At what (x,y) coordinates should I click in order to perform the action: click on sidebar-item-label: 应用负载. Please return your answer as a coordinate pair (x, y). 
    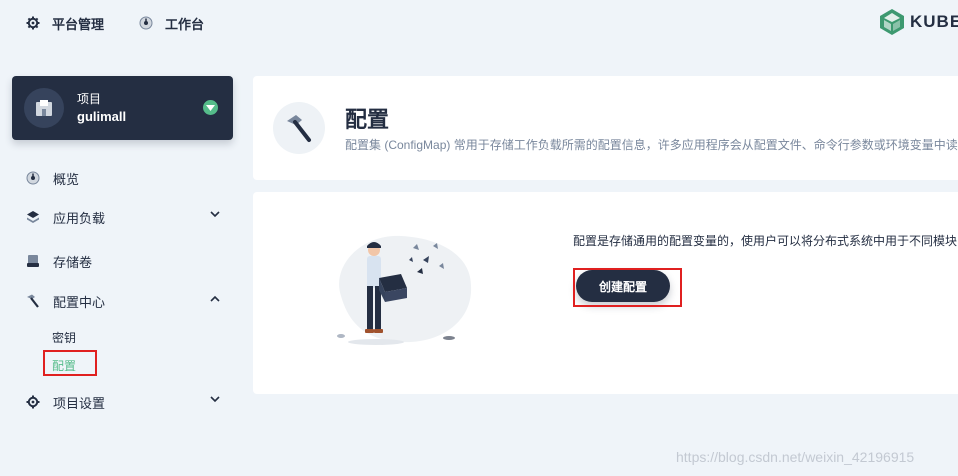
    Looking at the image, I should click on (79, 218).